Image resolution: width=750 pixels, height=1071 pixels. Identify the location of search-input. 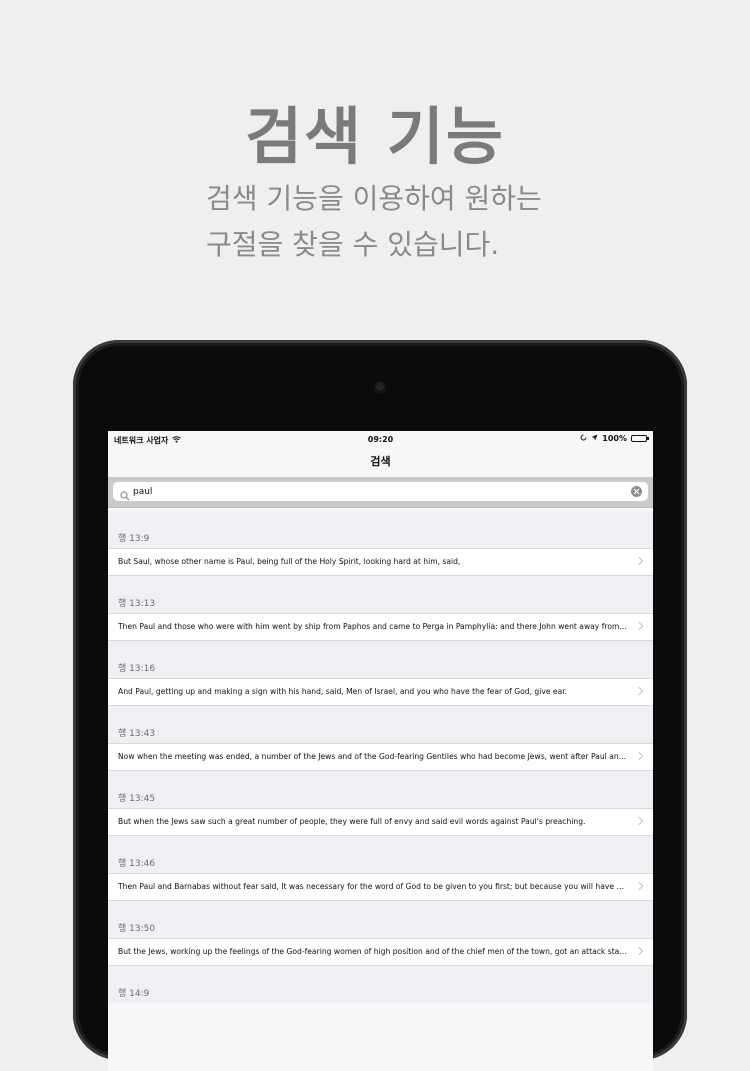
(373, 491).